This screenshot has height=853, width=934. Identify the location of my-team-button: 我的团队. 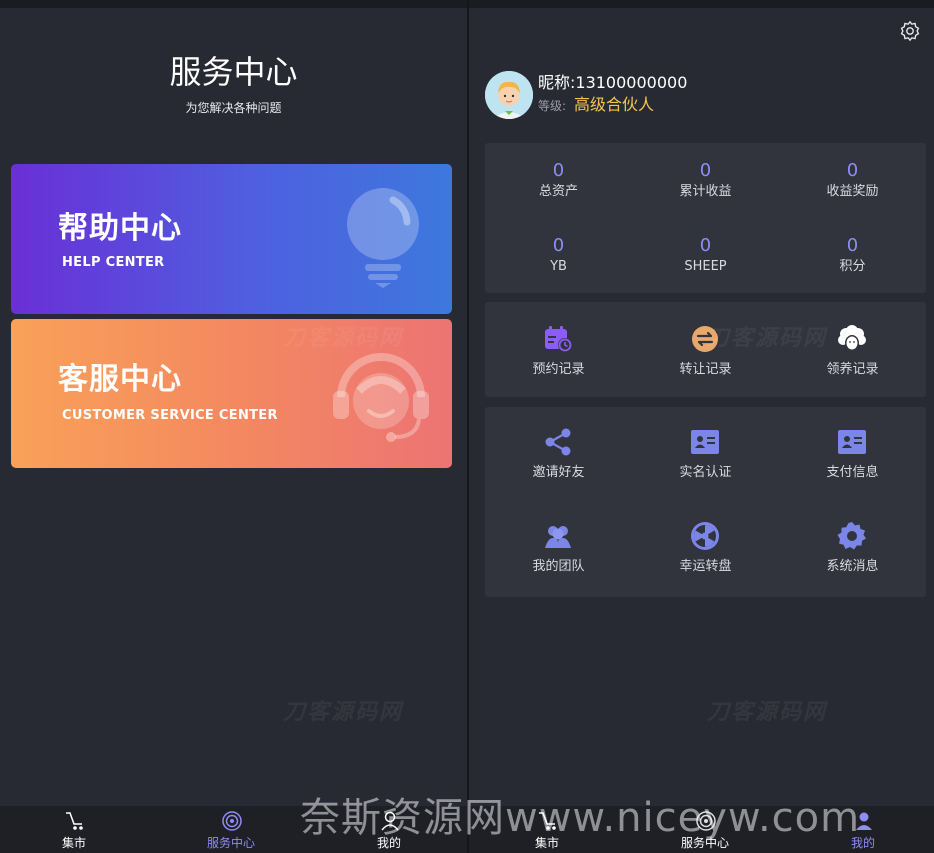
(558, 561).